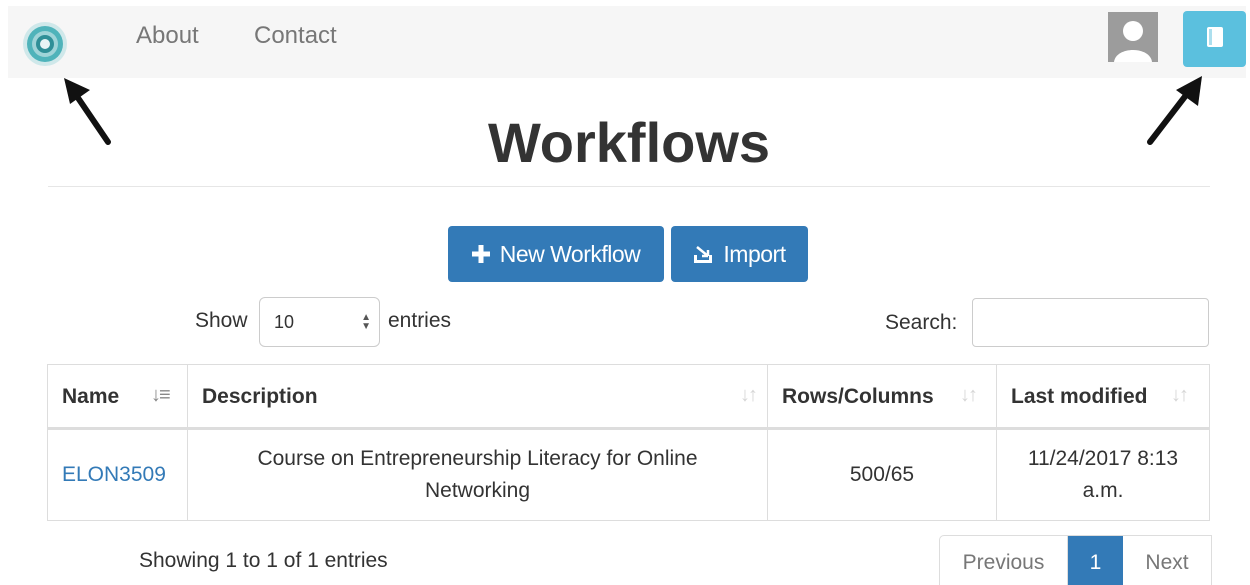 The image size is (1250, 585). I want to click on column-header-name: Name ↓≡, so click(118, 396).